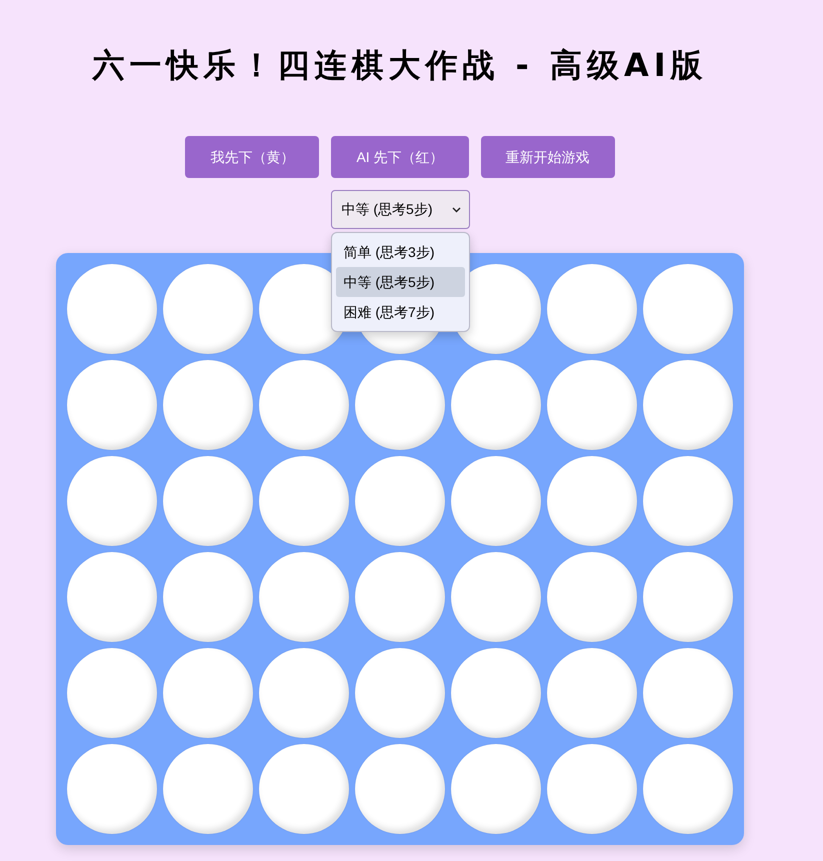  Describe the element at coordinates (400, 282) in the screenshot. I see `dropdown-option: 中等 (思考5步)` at that location.